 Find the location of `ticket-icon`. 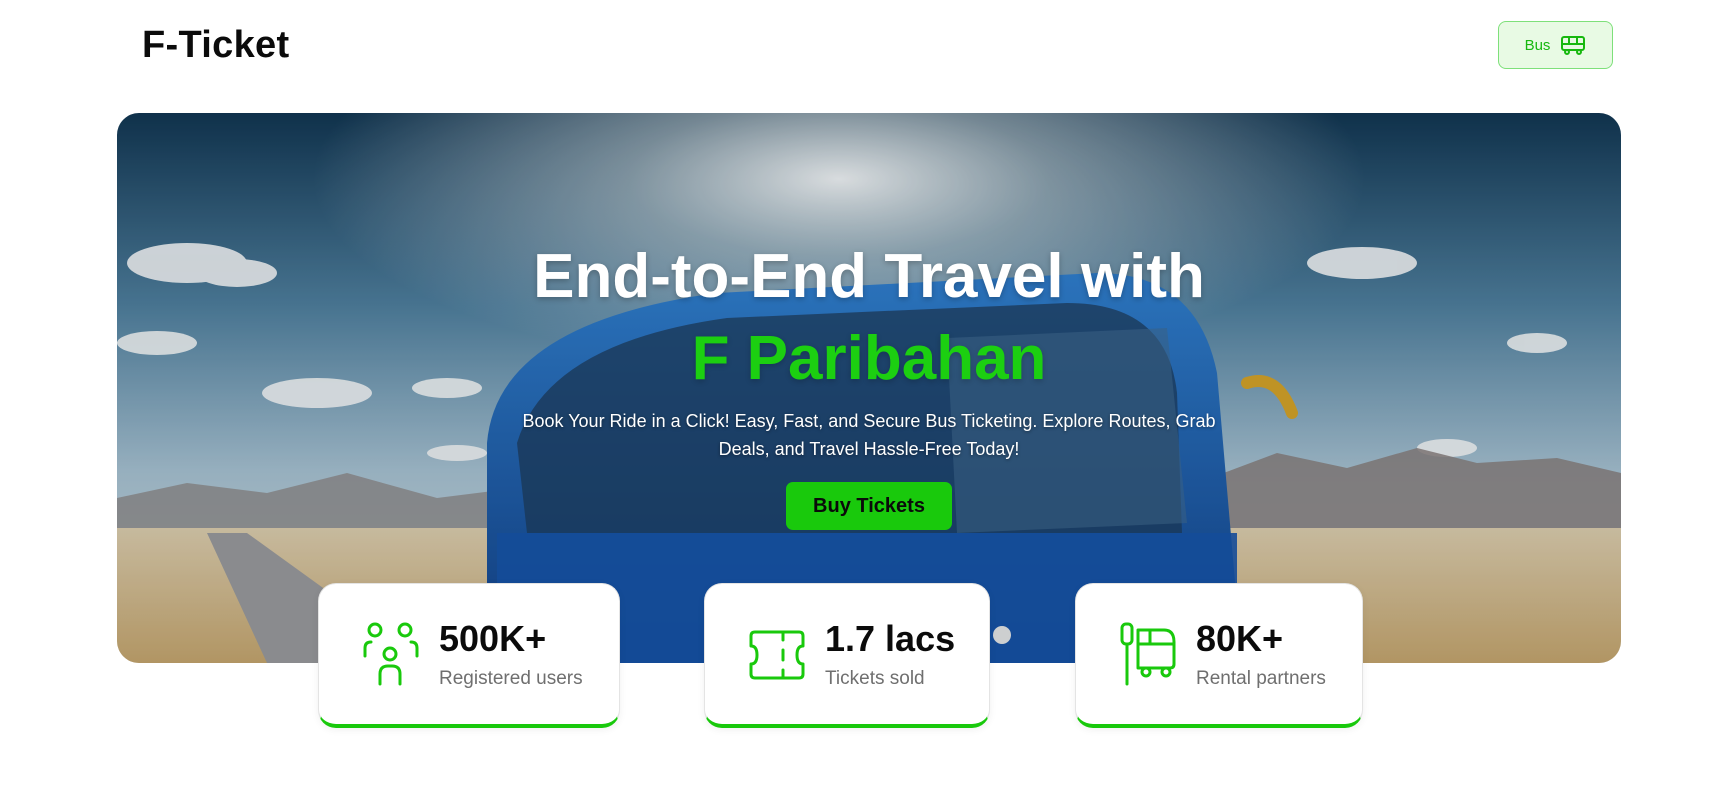

ticket-icon is located at coordinates (777, 655).